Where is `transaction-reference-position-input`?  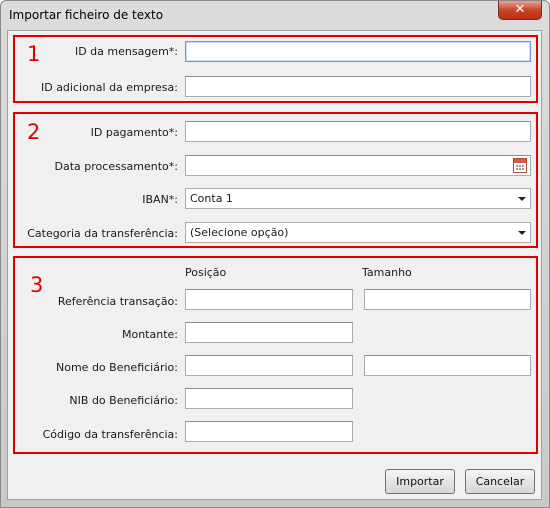
transaction-reference-position-input is located at coordinates (269, 299).